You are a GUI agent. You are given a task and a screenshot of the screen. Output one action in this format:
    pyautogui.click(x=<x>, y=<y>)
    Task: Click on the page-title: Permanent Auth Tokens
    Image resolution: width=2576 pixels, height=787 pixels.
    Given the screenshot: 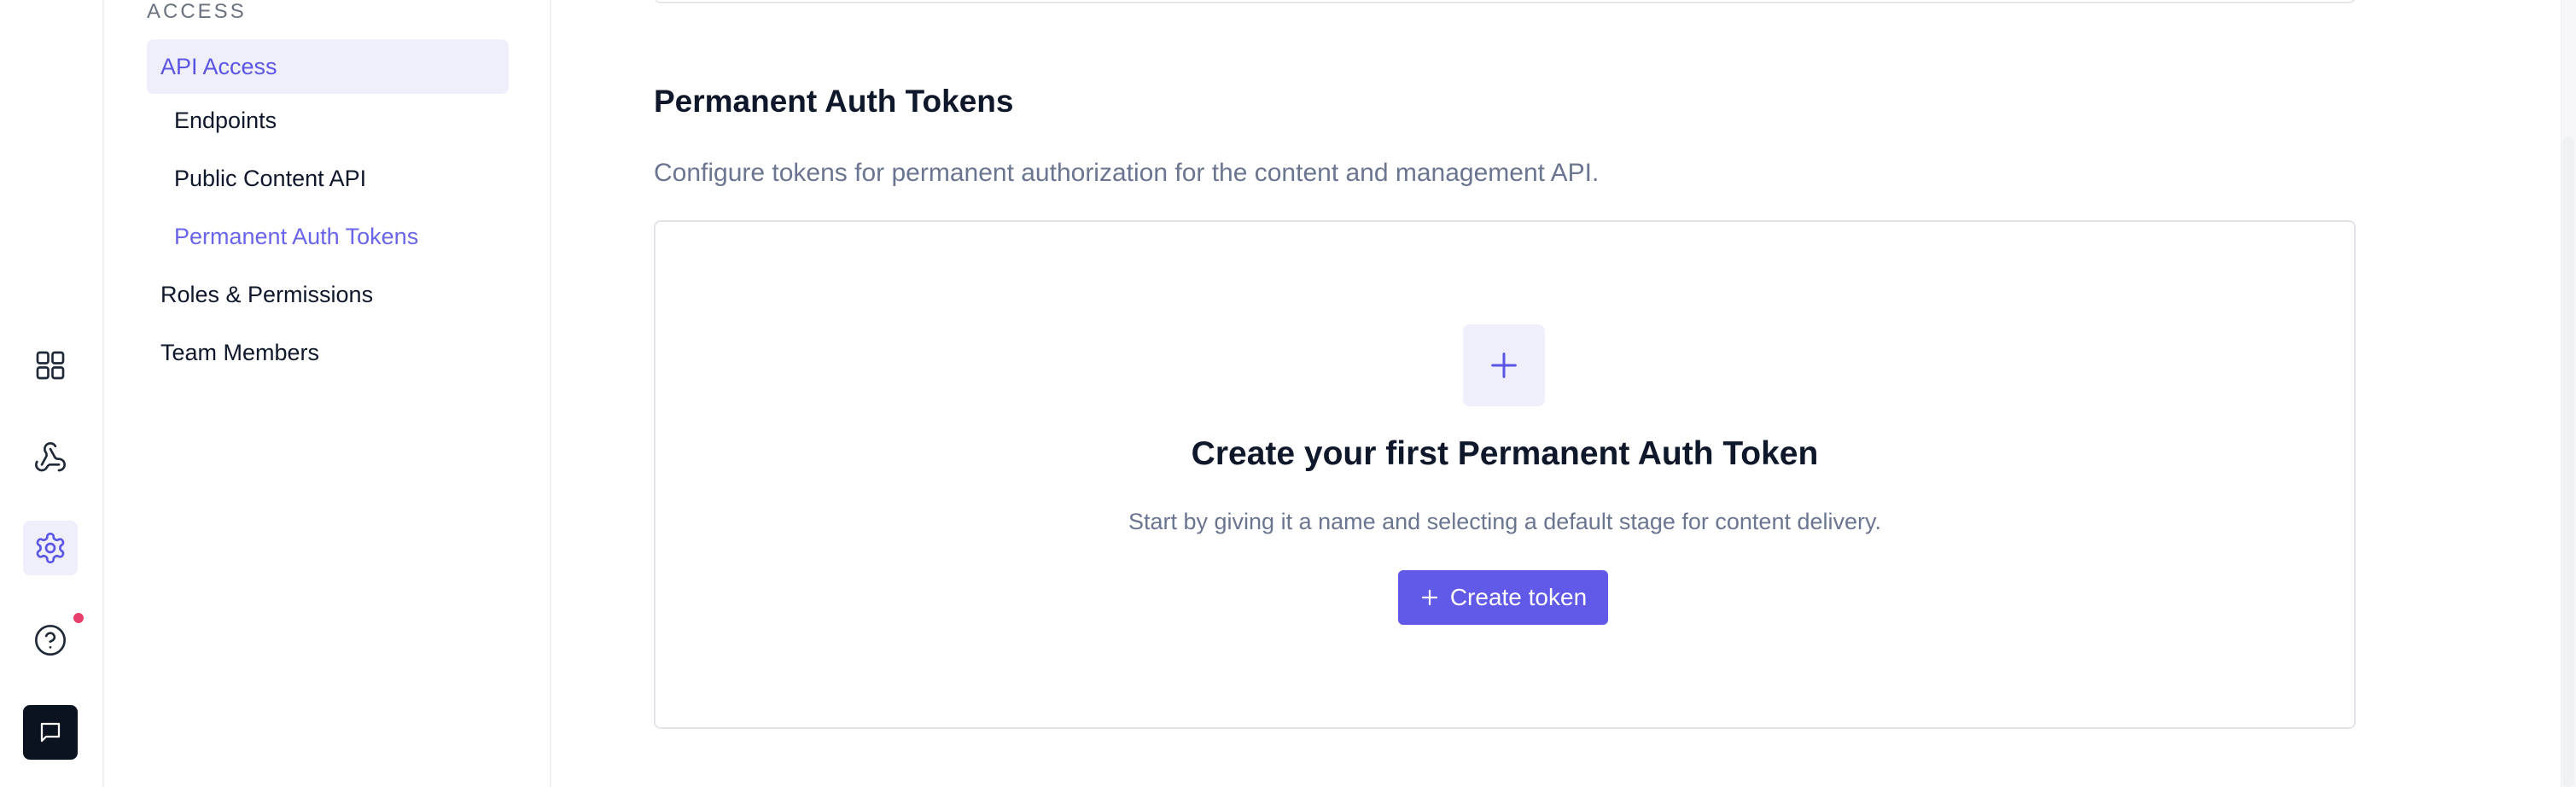 What is the action you would take?
    pyautogui.click(x=834, y=101)
    